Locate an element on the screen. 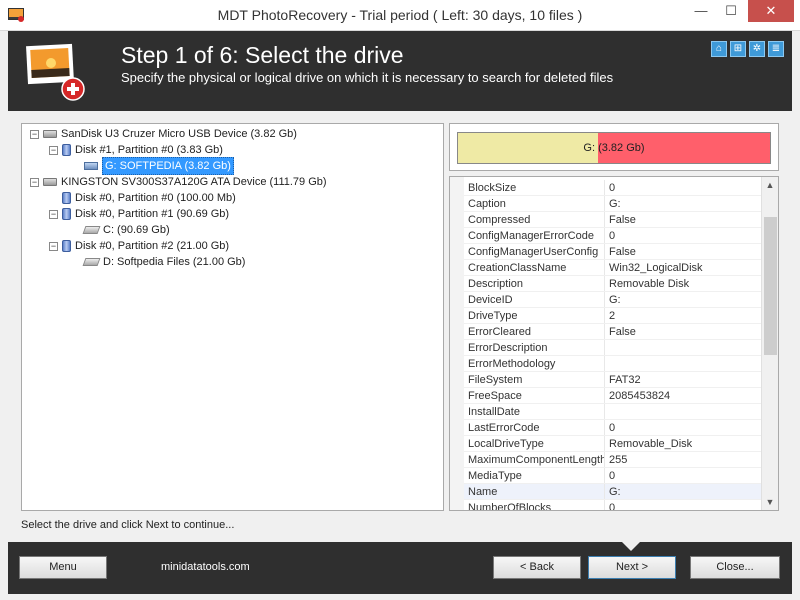 Image resolution: width=800 pixels, height=600 pixels. home-icon: ⌂ is located at coordinates (719, 49).